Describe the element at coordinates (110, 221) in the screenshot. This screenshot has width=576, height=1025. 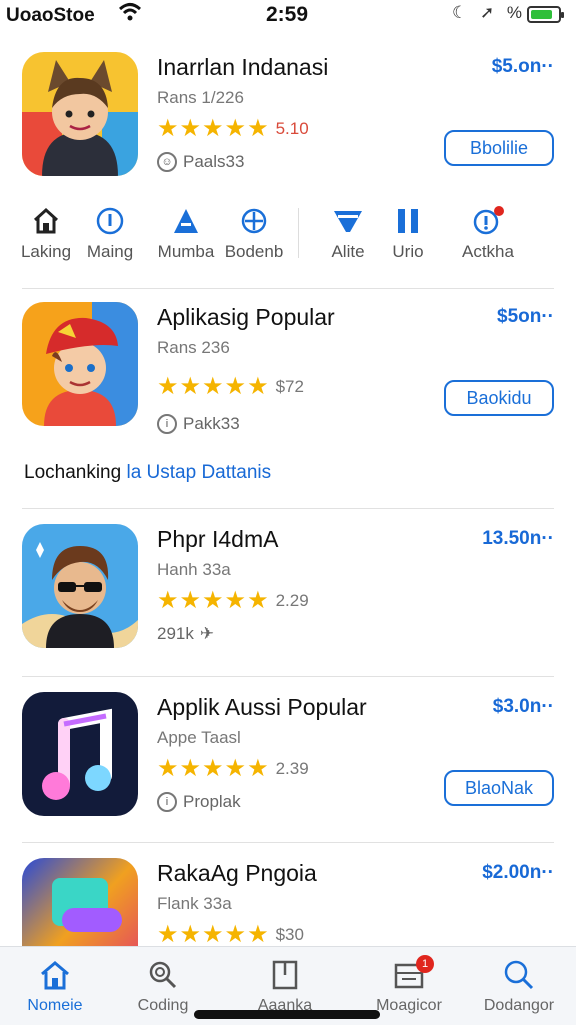
I see `info-icon` at that location.